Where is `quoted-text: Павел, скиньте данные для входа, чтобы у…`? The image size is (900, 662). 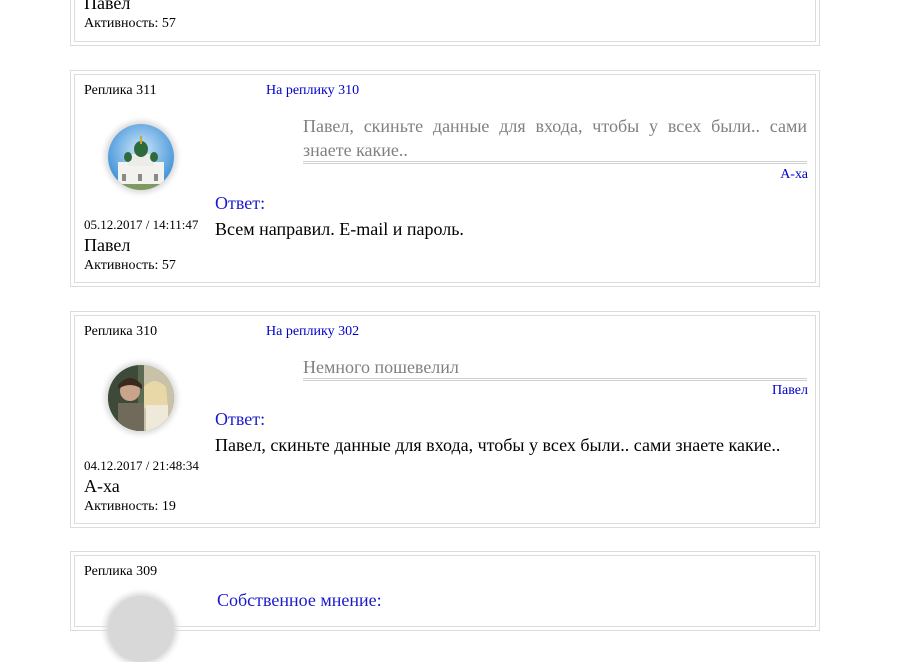 quoted-text: Павел, скиньте данные для входа, чтобы у… is located at coordinates (555, 138).